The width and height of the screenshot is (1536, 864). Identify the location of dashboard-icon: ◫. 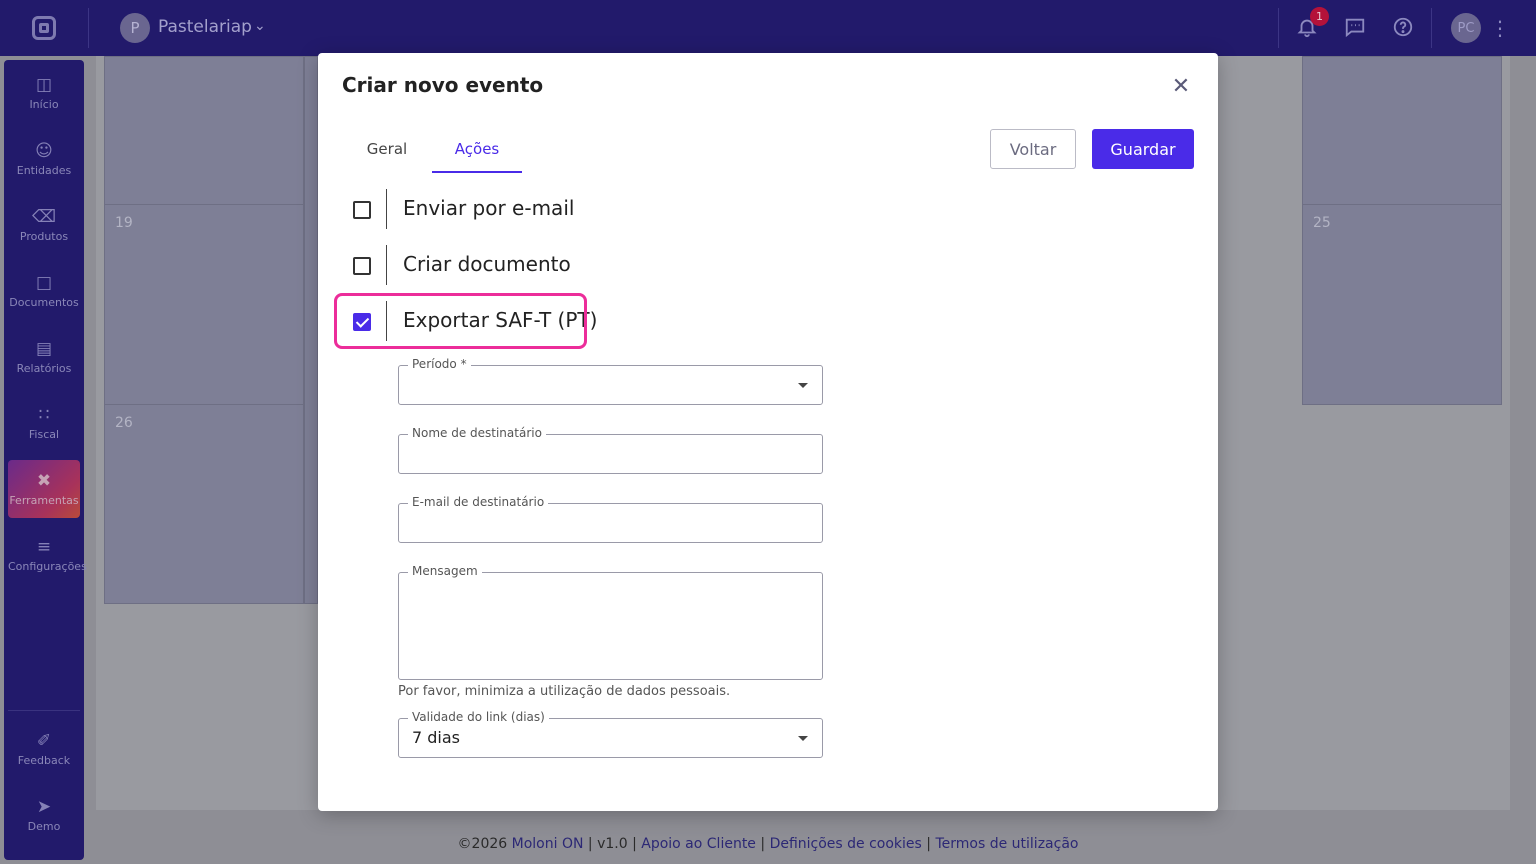
(44, 85).